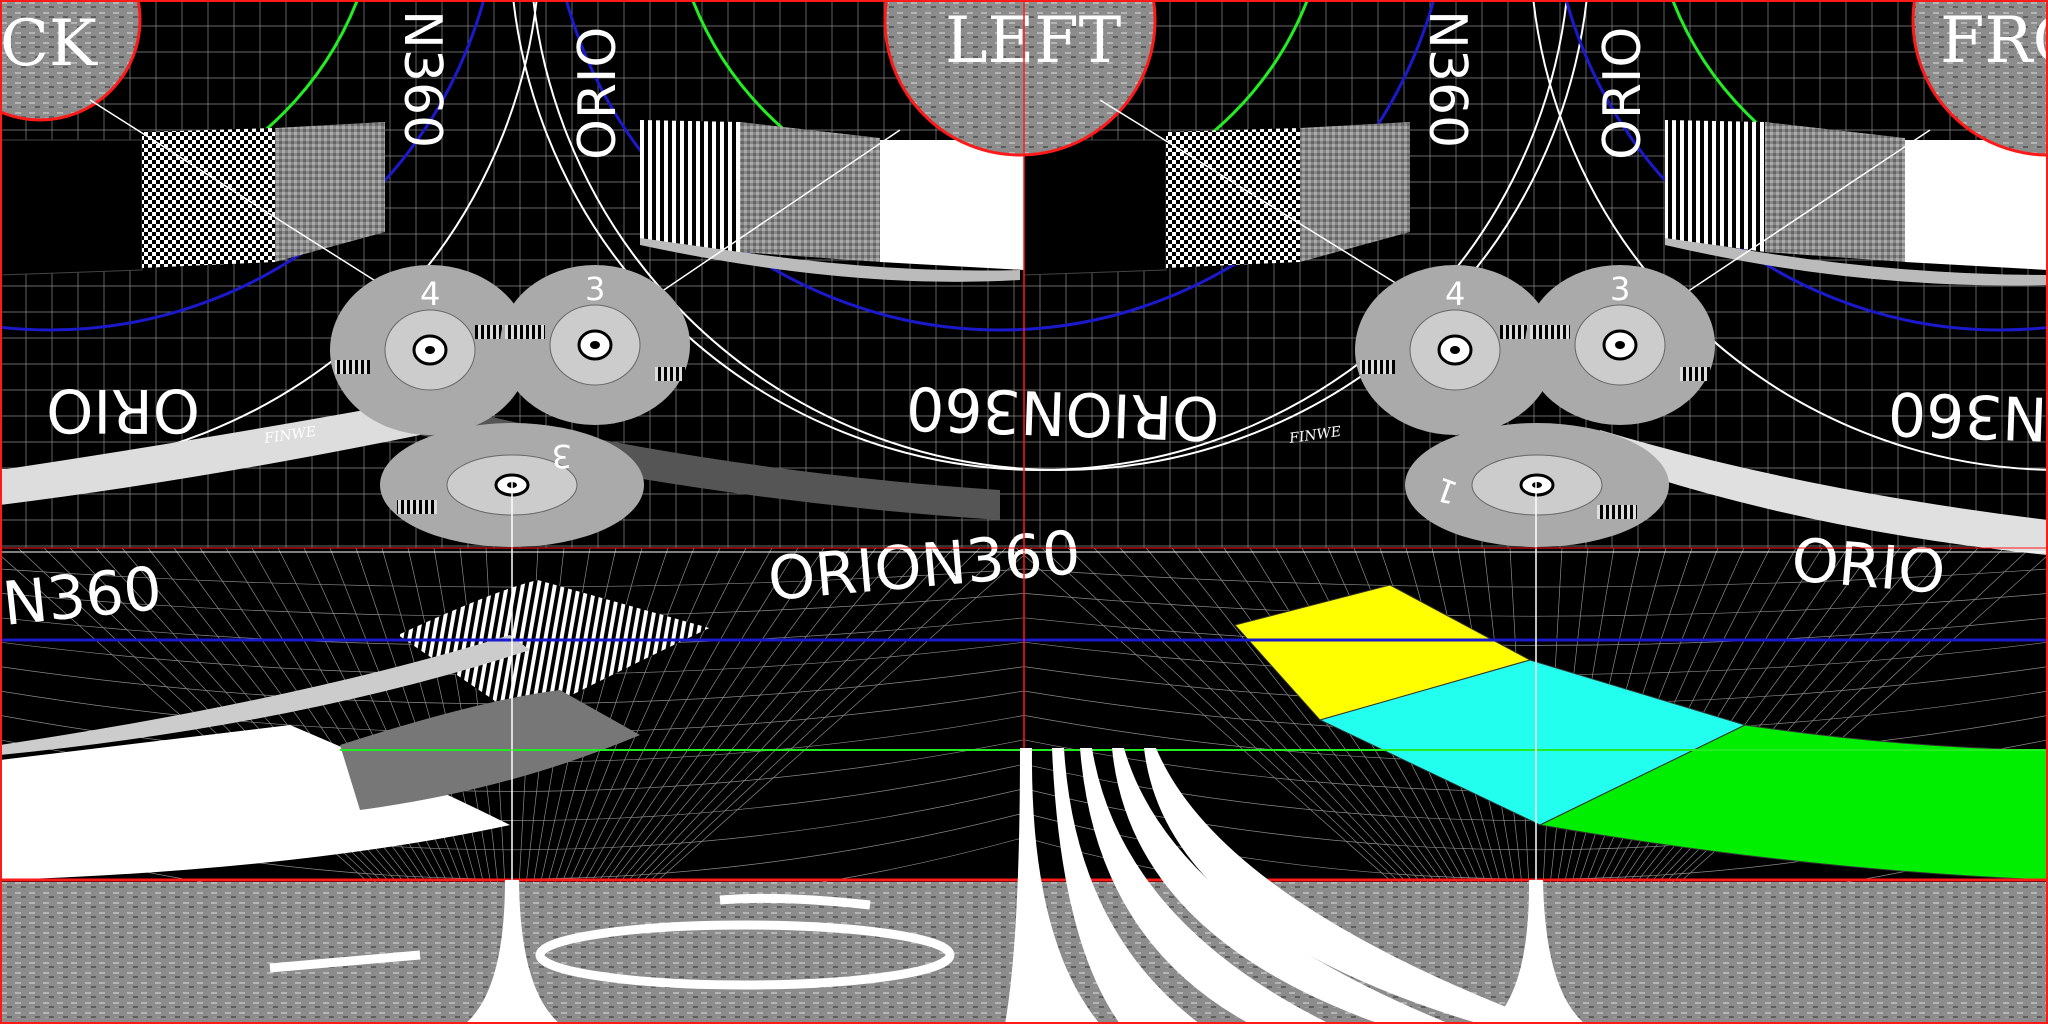  I want to click on swatch-fine-left, so click(810, 192).